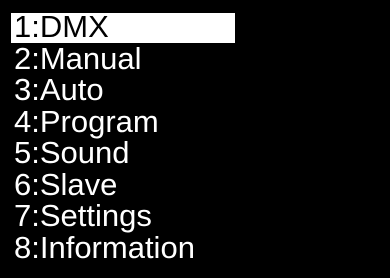  Describe the element at coordinates (86, 121) in the screenshot. I see `menu-item-label: 4:Program` at that location.